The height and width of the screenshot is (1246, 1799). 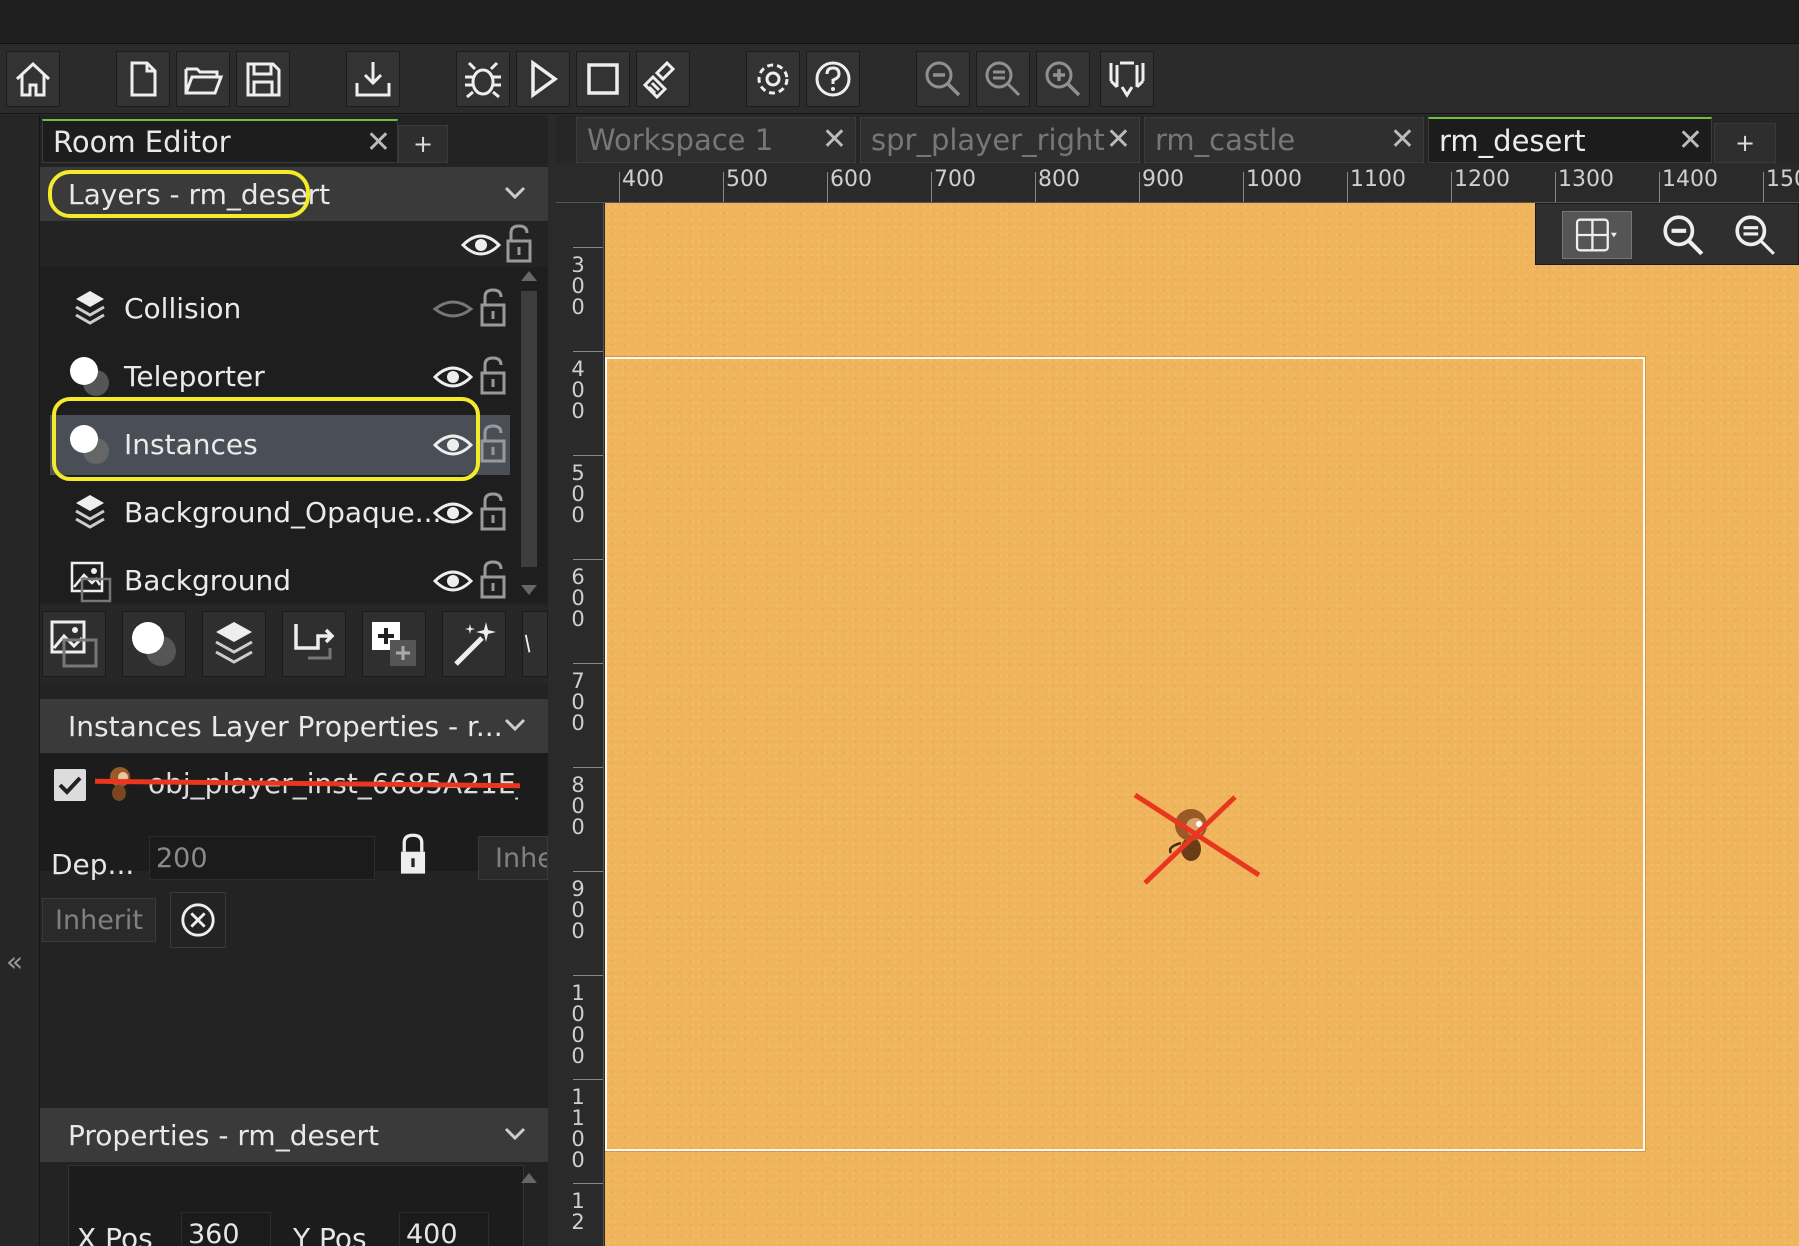 What do you see at coordinates (529, 1177) in the screenshot?
I see `properties-scroll-up-icon` at bounding box center [529, 1177].